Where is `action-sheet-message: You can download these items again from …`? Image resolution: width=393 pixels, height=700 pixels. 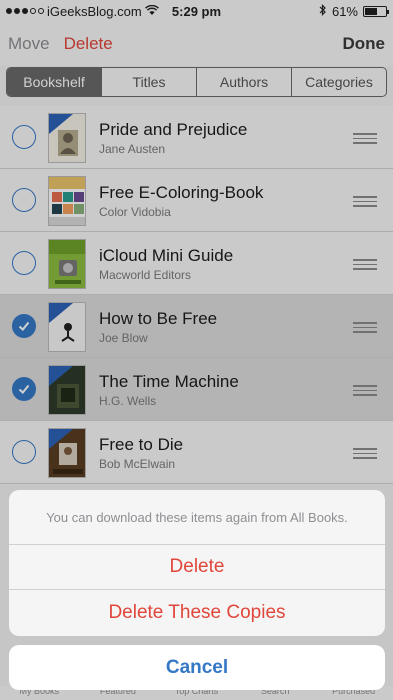 action-sheet-message: You can download these items again from … is located at coordinates (197, 517).